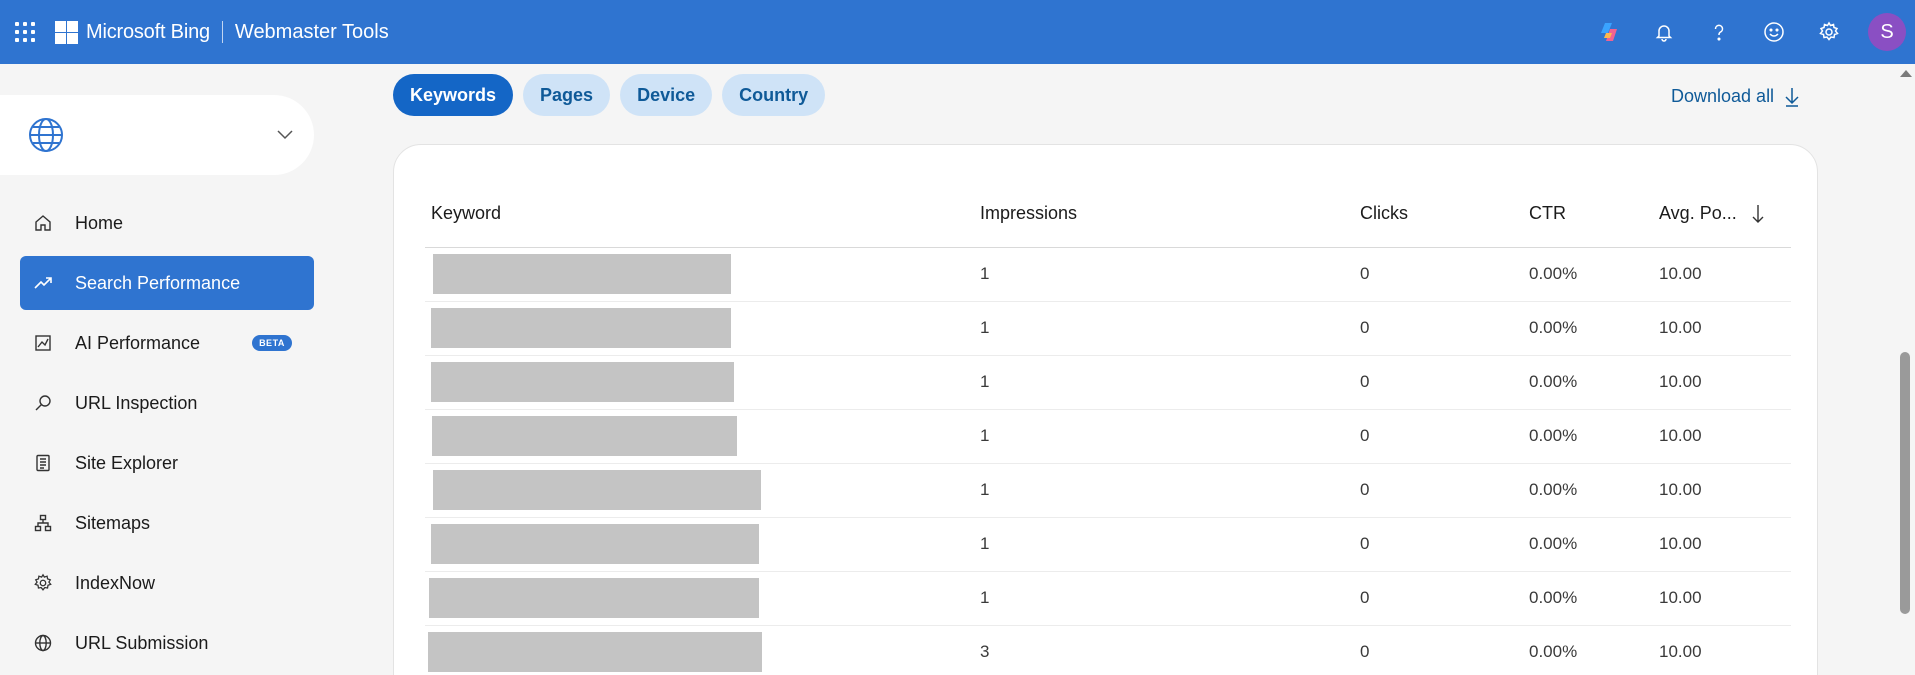 The width and height of the screenshot is (1915, 675). I want to click on sidebar-item-label: Sitemaps, so click(113, 522).